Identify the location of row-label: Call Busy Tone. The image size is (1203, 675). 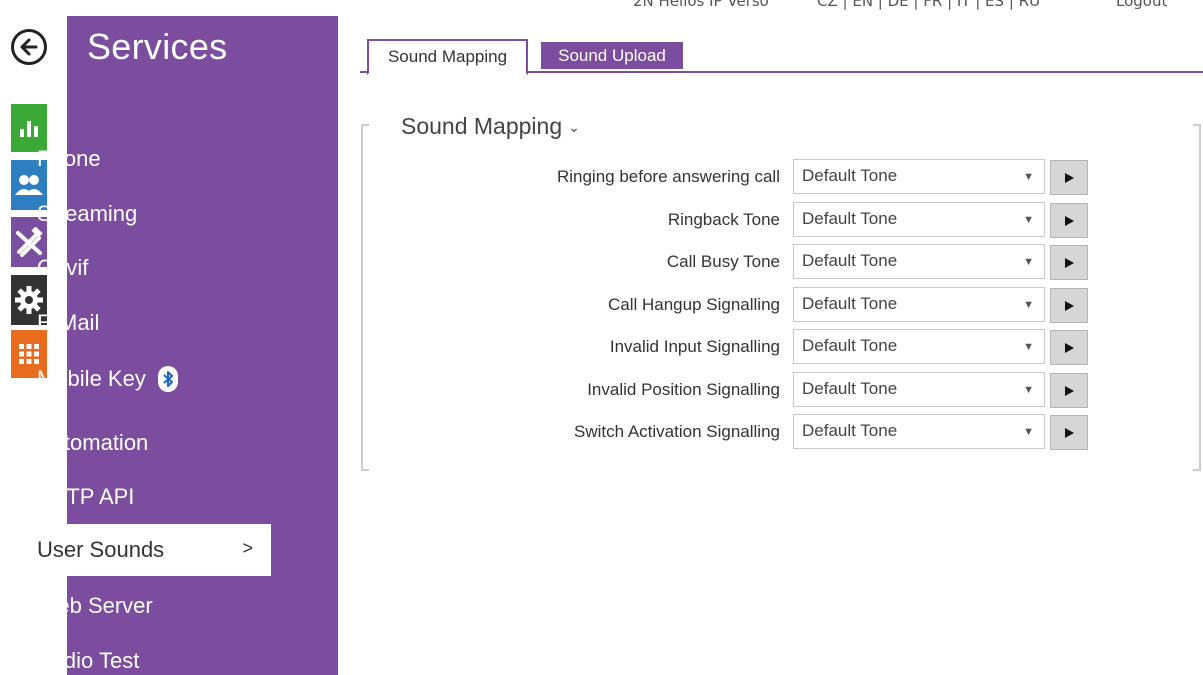
(723, 261).